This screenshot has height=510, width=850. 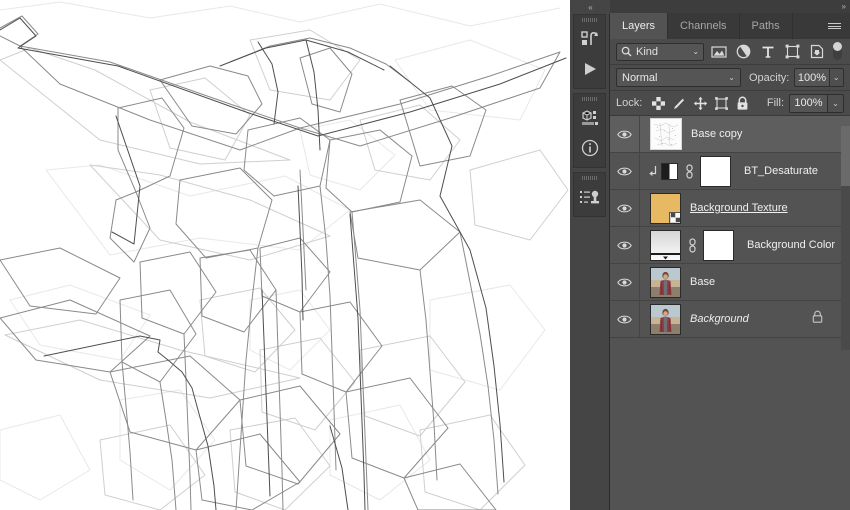 I want to click on adjustment-thumbnail, so click(x=669, y=171).